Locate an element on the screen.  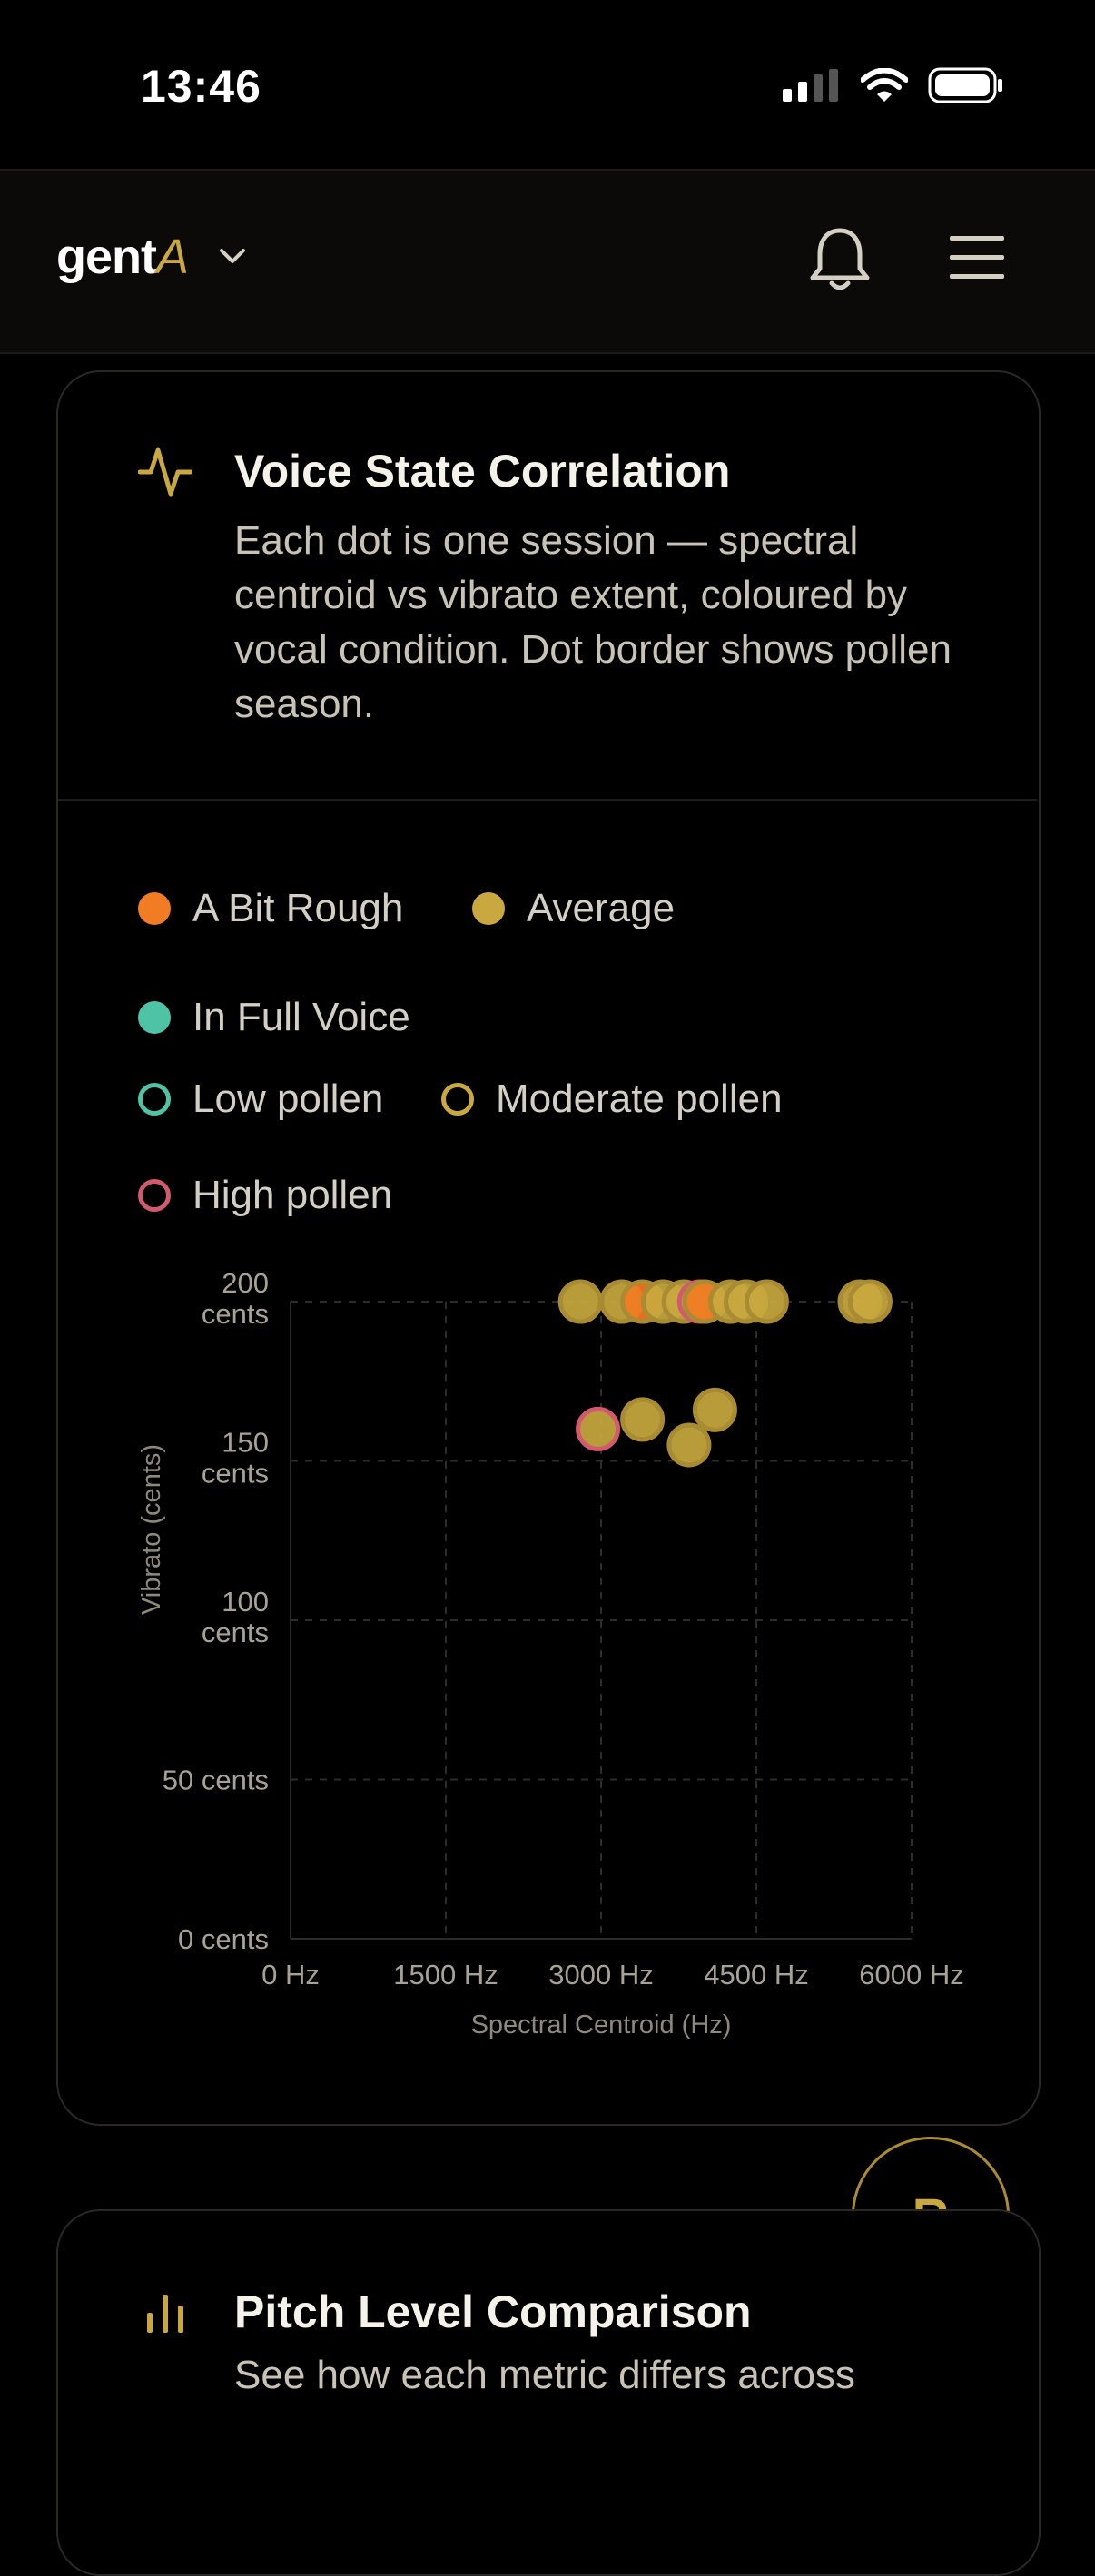
y-axis-label: Vibrato (cents) is located at coordinates (151, 1529).